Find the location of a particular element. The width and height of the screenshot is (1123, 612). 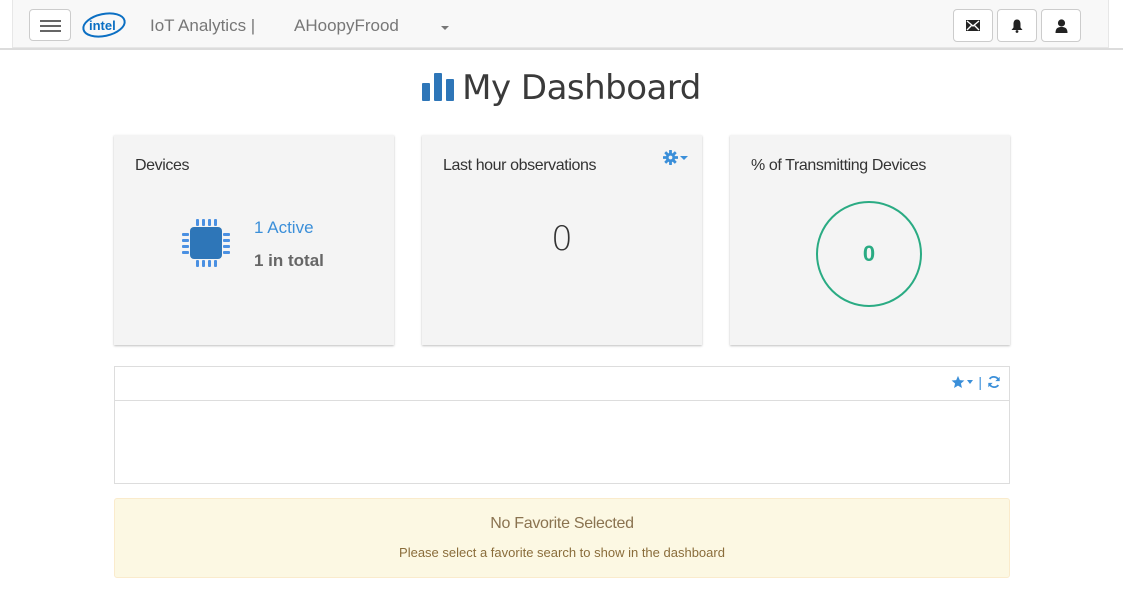

favorite-select-dropdown is located at coordinates (962, 382).